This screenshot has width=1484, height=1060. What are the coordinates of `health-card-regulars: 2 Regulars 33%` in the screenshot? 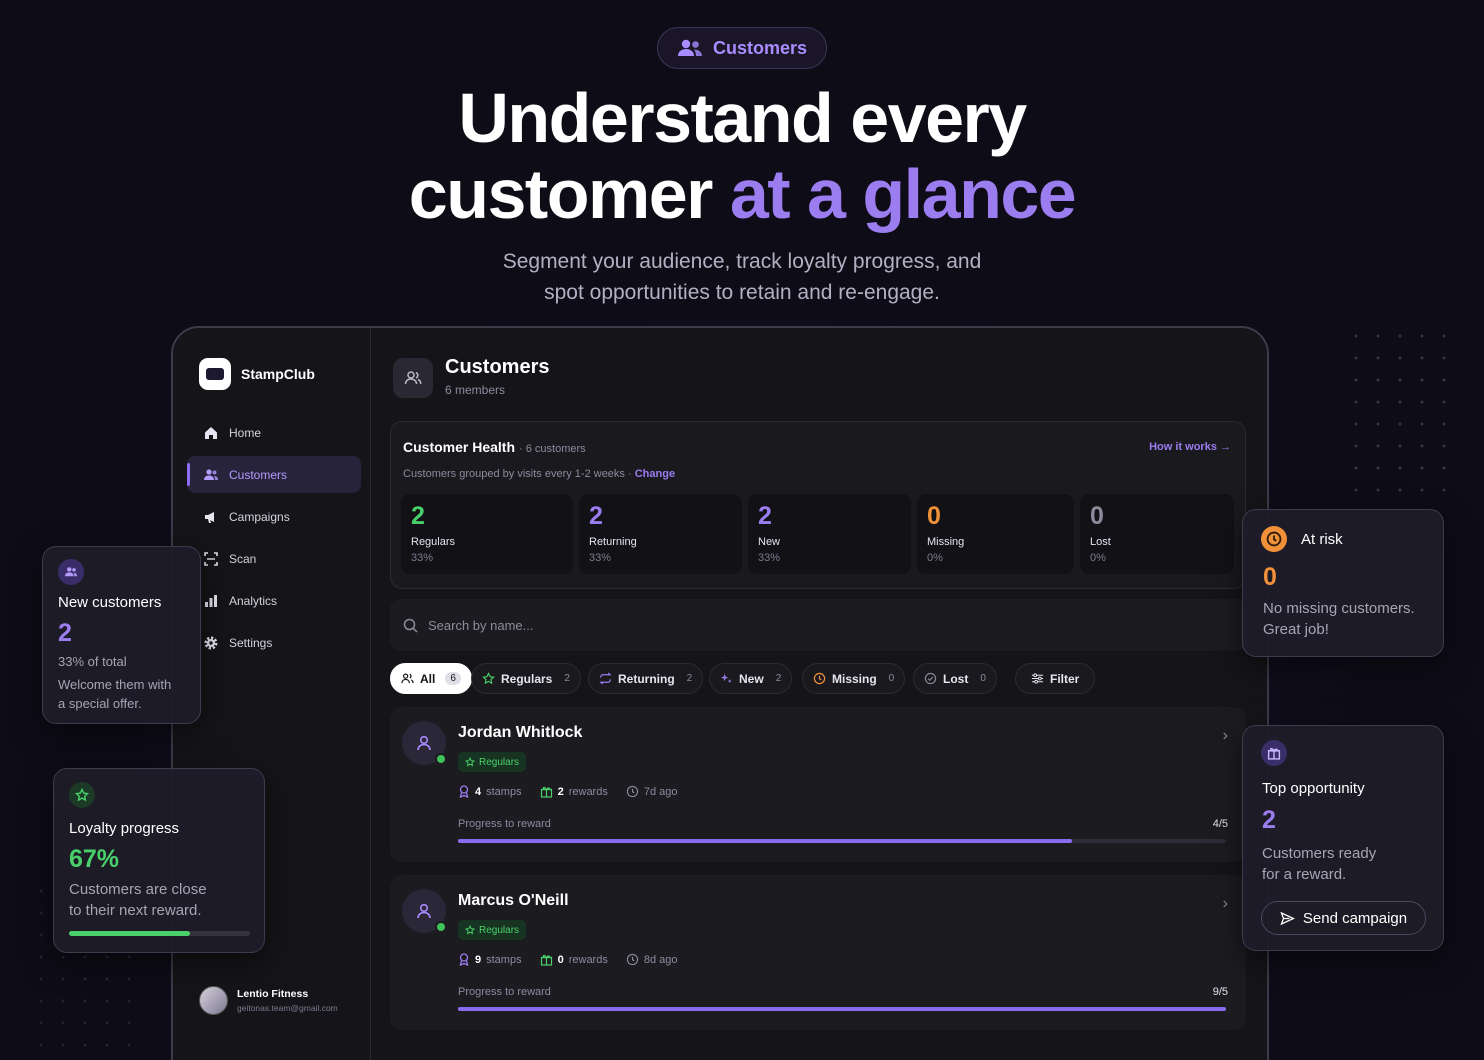 It's located at (487, 534).